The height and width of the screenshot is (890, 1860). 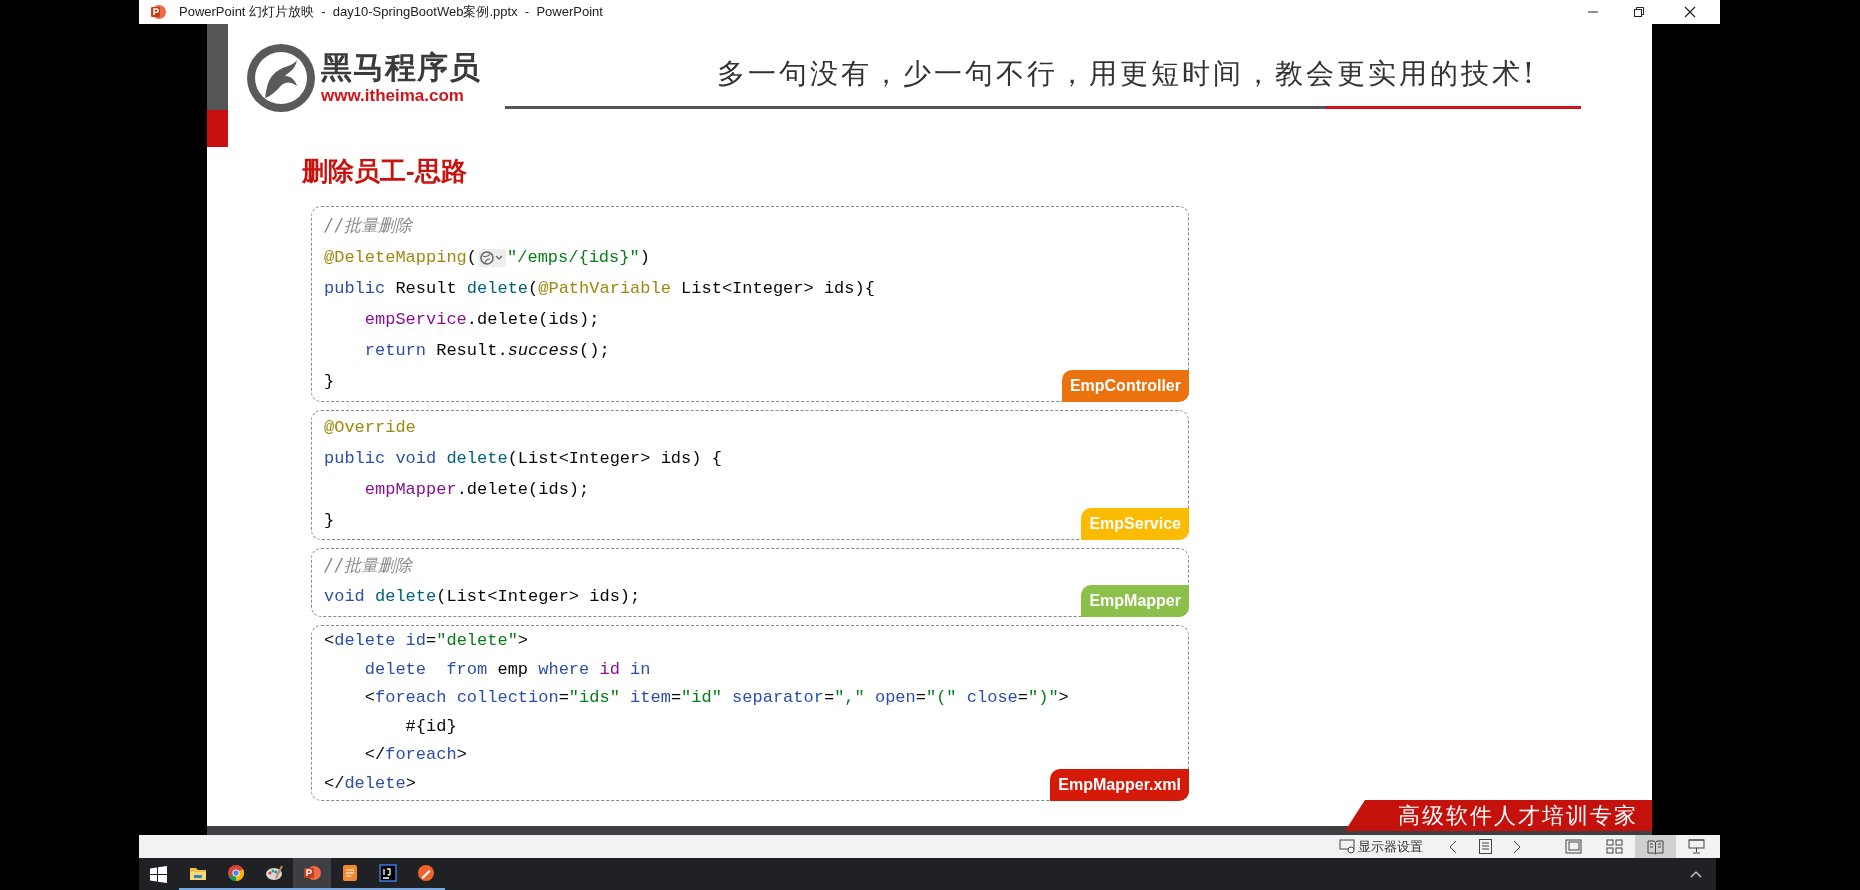 What do you see at coordinates (1381, 846) in the screenshot?
I see `display-settings-button: 显示器设置` at bounding box center [1381, 846].